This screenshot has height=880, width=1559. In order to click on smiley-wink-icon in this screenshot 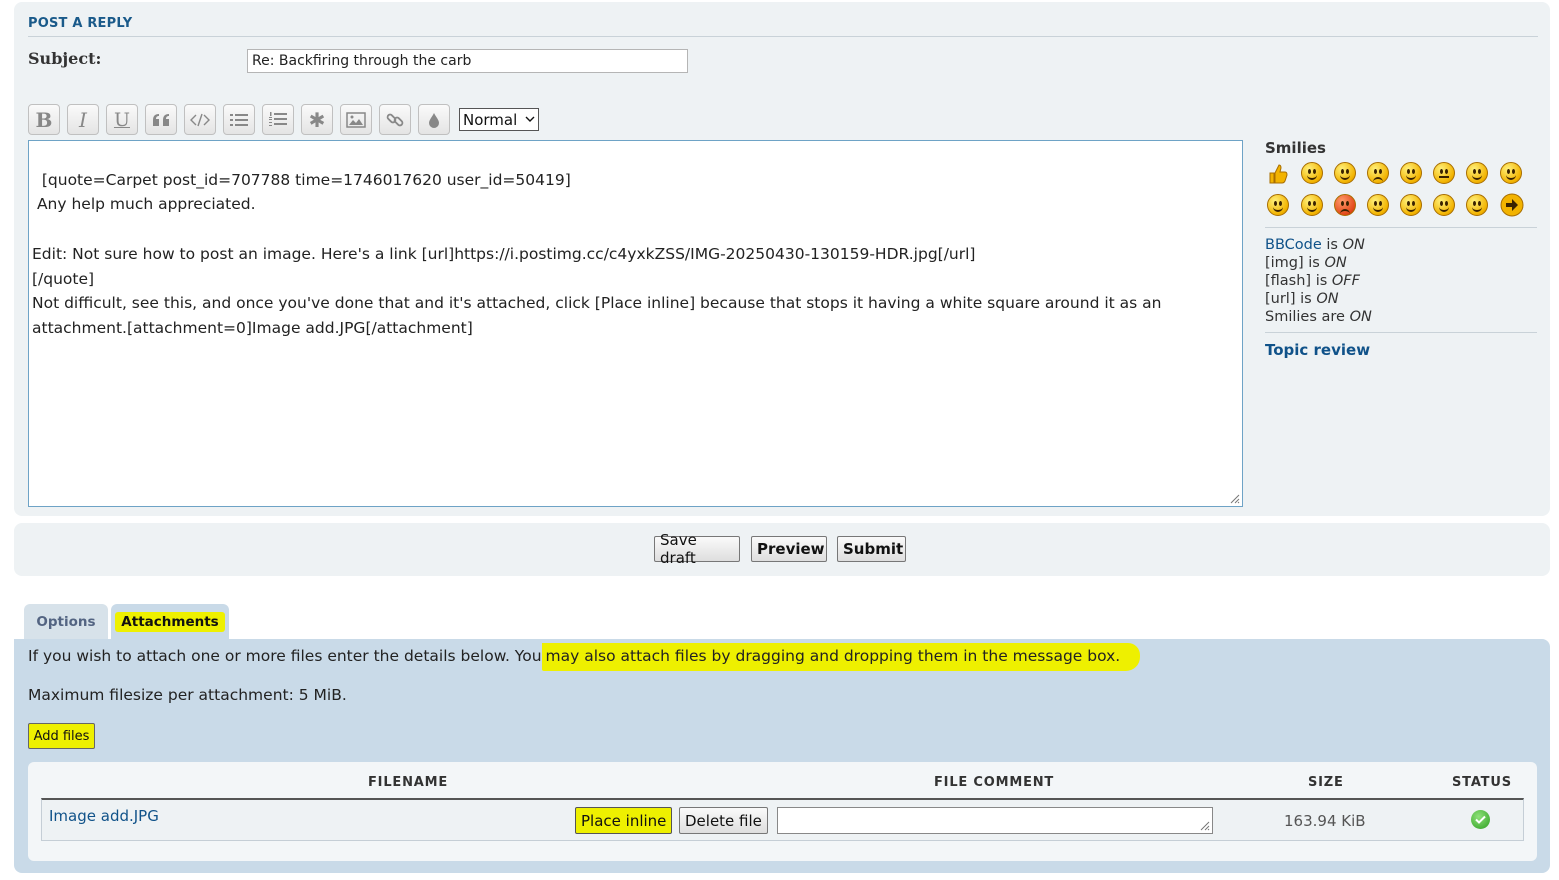, I will do `click(1477, 205)`.